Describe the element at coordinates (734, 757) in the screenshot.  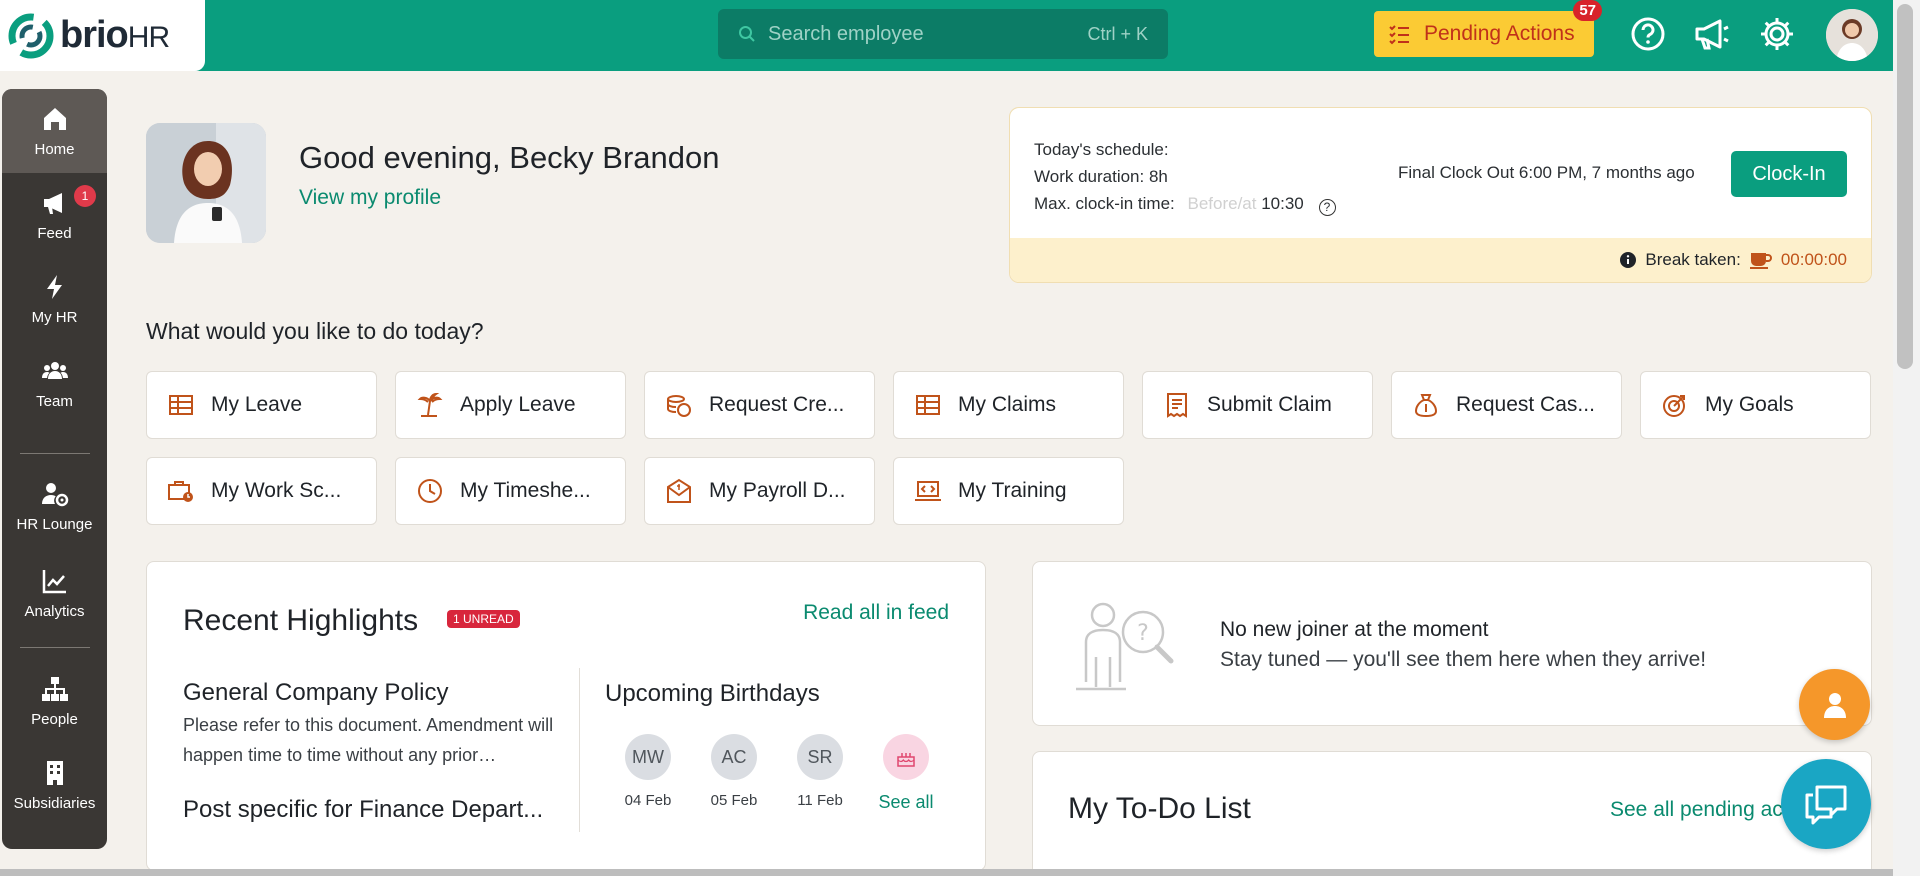
I see `birthday-avatar: AC` at that location.